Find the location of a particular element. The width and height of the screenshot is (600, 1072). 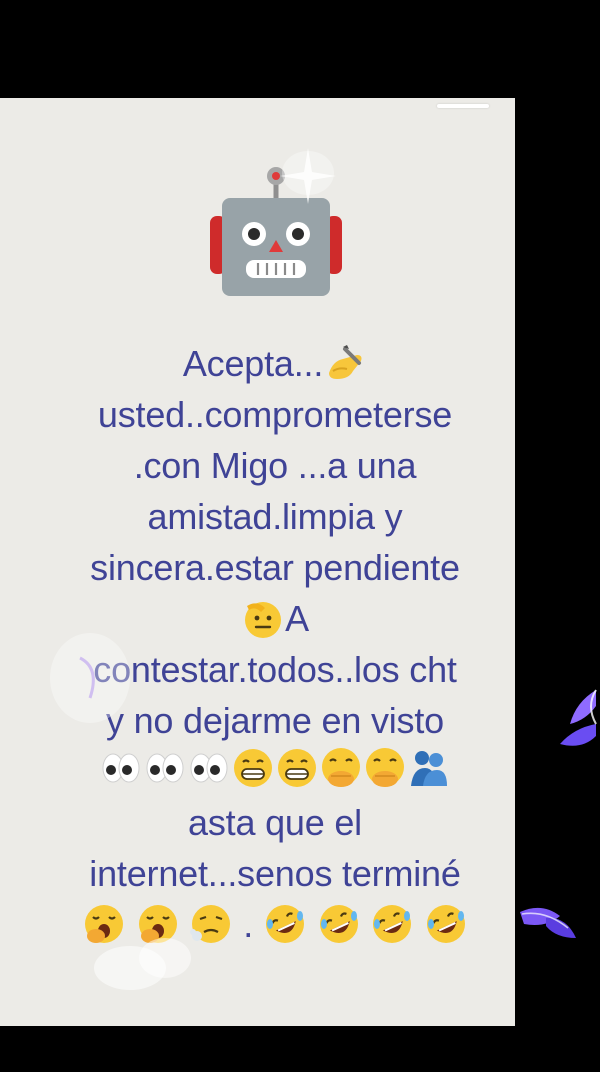

message-line-6: A is located at coordinates (272, 618).